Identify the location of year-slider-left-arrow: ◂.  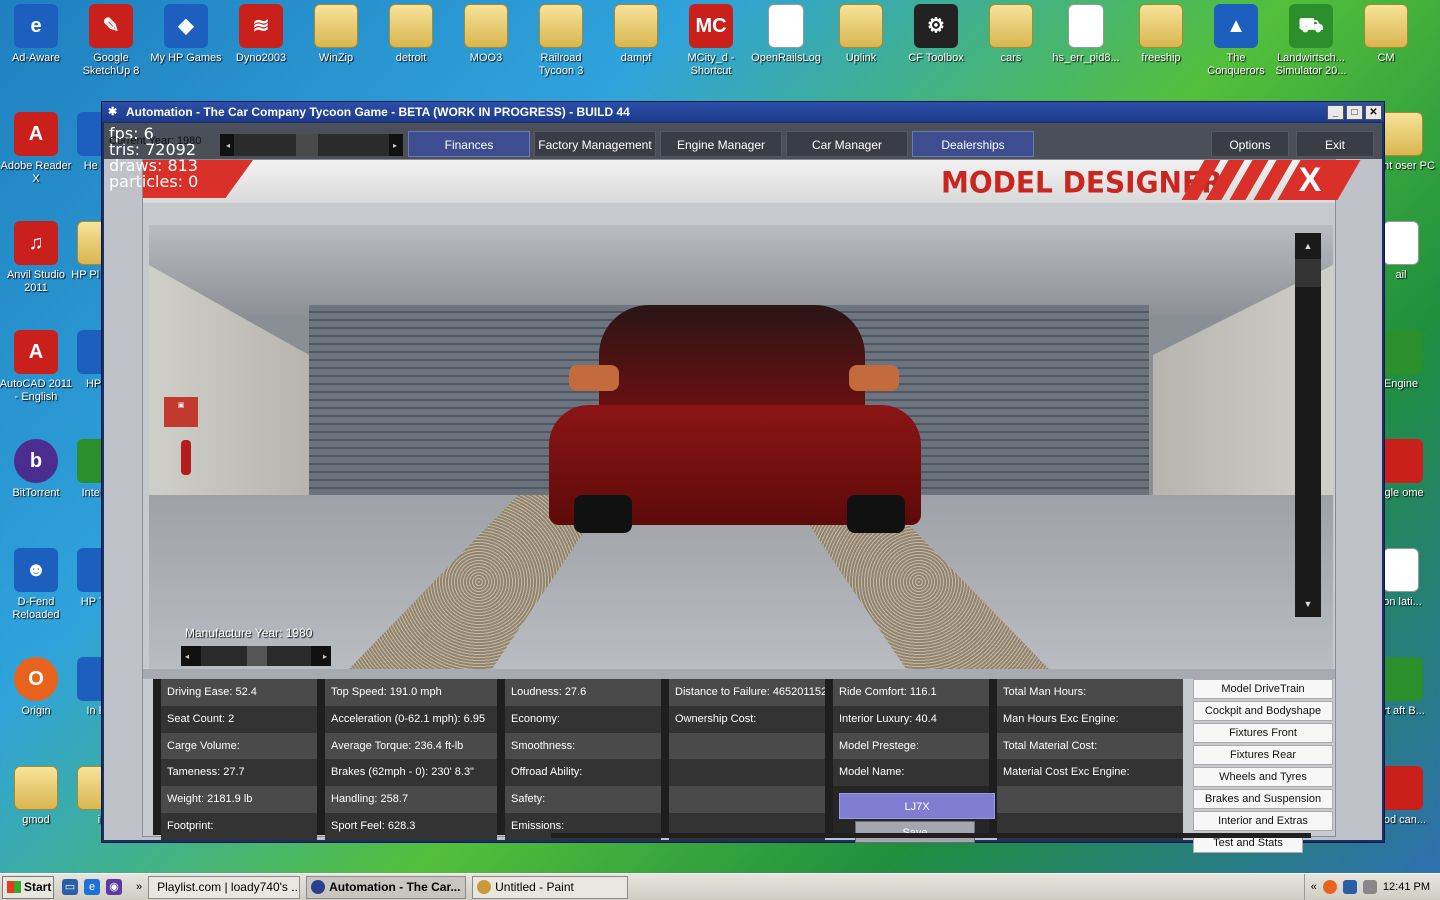
(225, 145).